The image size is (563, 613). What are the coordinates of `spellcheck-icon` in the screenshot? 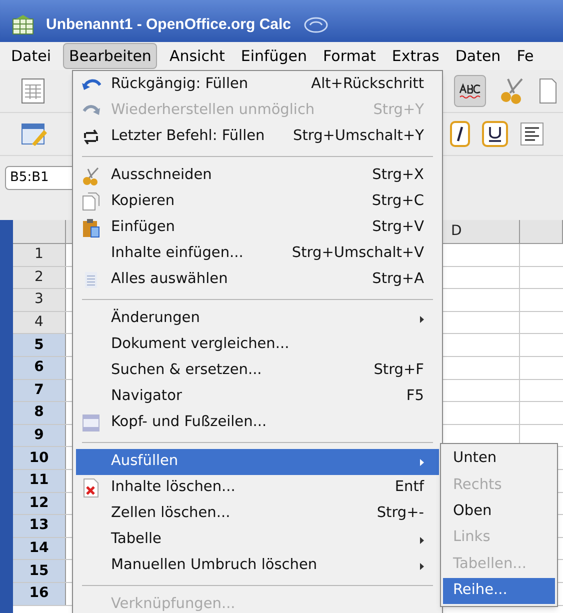 It's located at (470, 91).